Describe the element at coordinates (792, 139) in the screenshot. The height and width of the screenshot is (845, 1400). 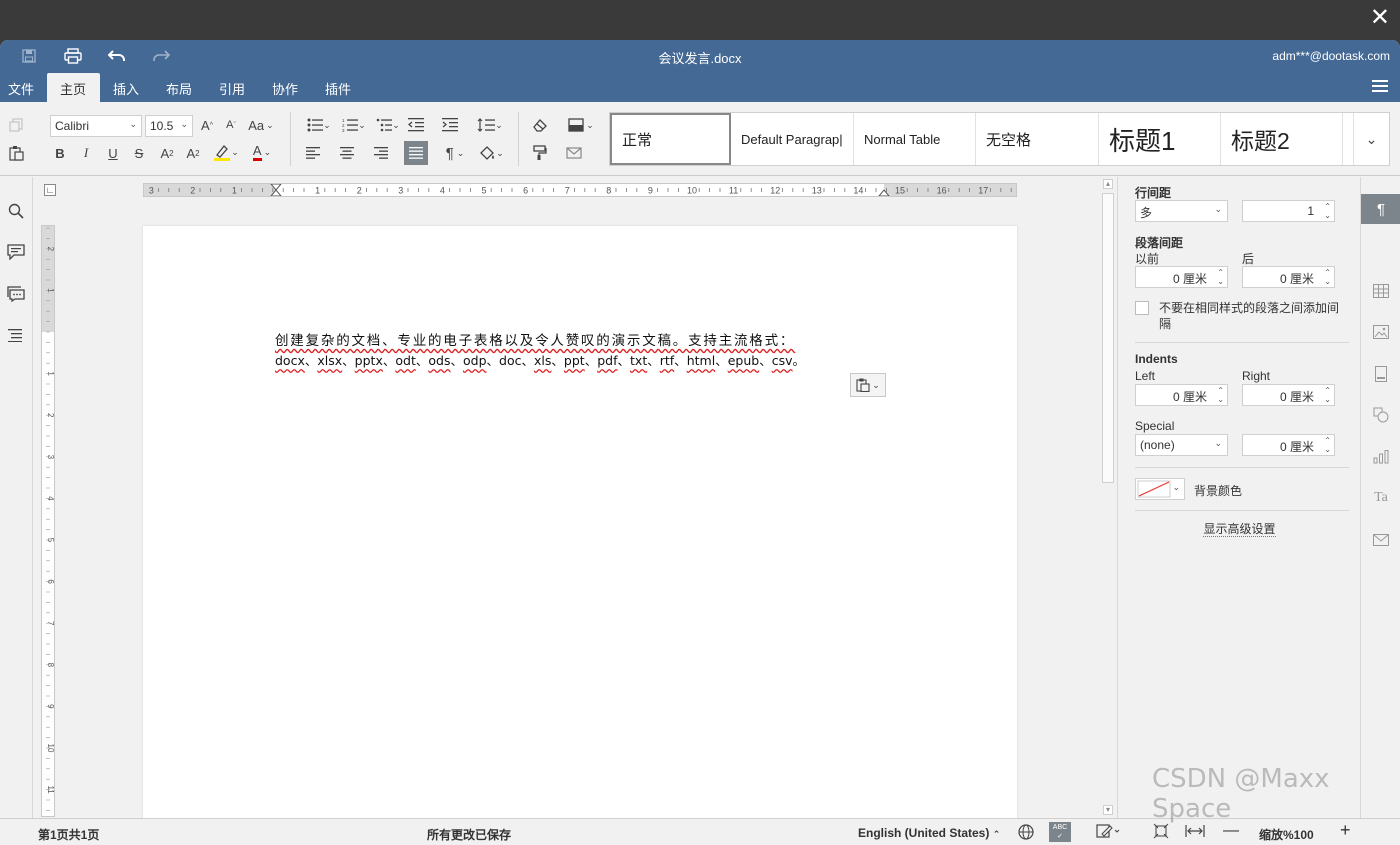
I see `style-default-paragraph: Default Paragrap|` at that location.